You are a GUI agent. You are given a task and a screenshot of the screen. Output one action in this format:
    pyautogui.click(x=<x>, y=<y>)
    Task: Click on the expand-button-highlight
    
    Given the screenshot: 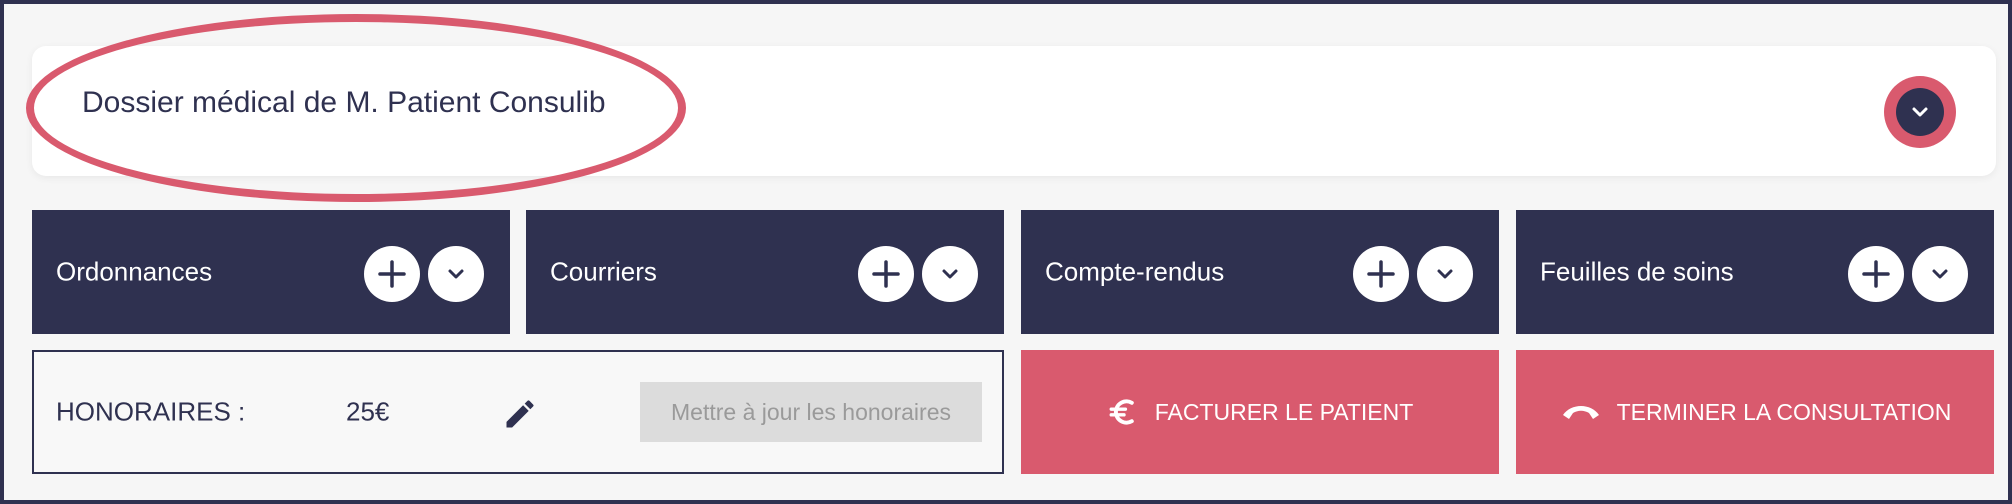 What is the action you would take?
    pyautogui.click(x=1920, y=112)
    